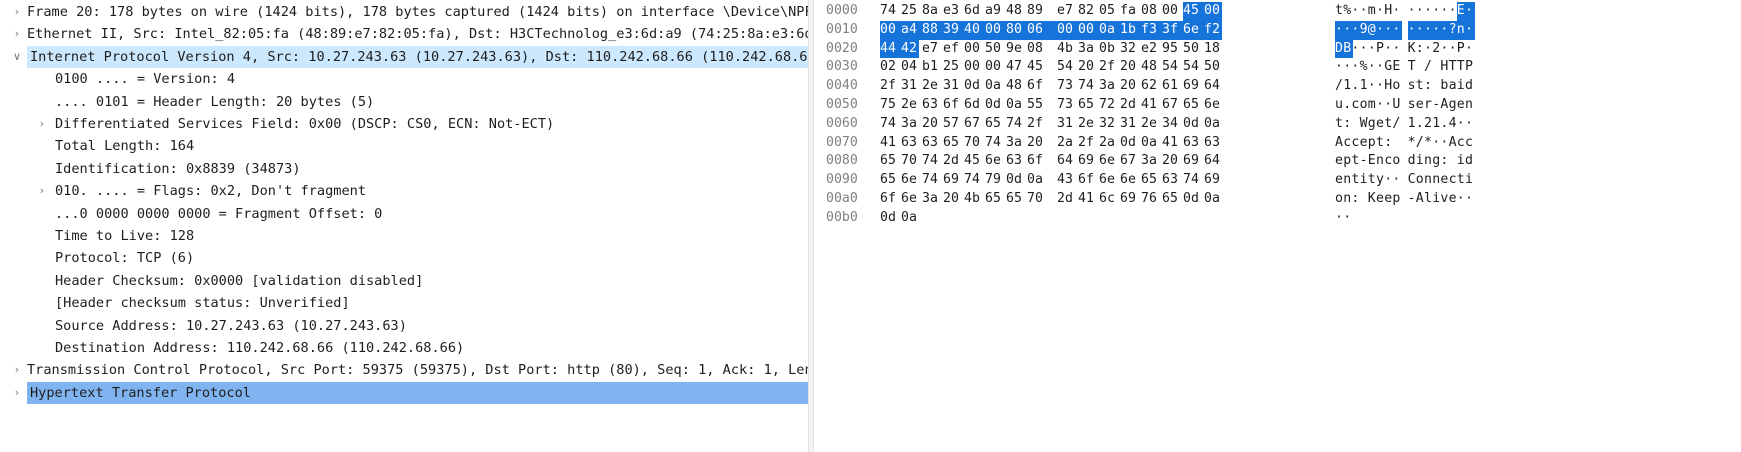 The height and width of the screenshot is (452, 1741). What do you see at coordinates (1470, 143) in the screenshot?
I see `ascii-char: c` at bounding box center [1470, 143].